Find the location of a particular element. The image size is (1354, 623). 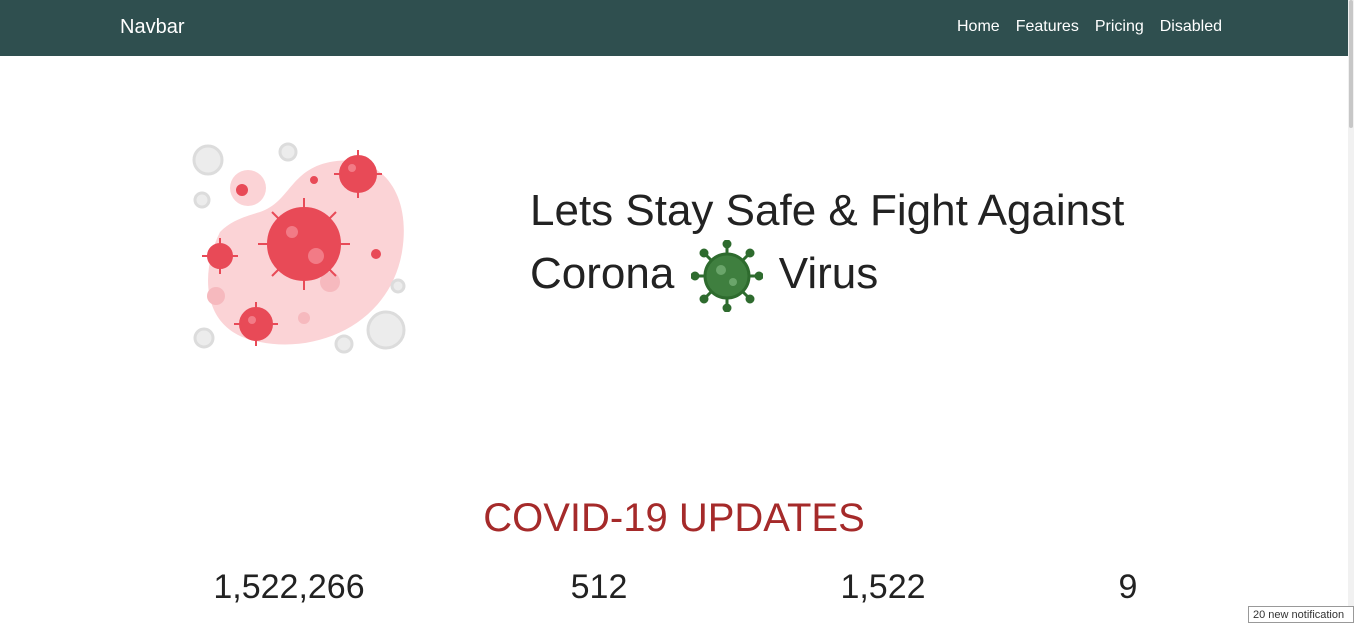

hero-title-corona: Corona is located at coordinates (602, 273).